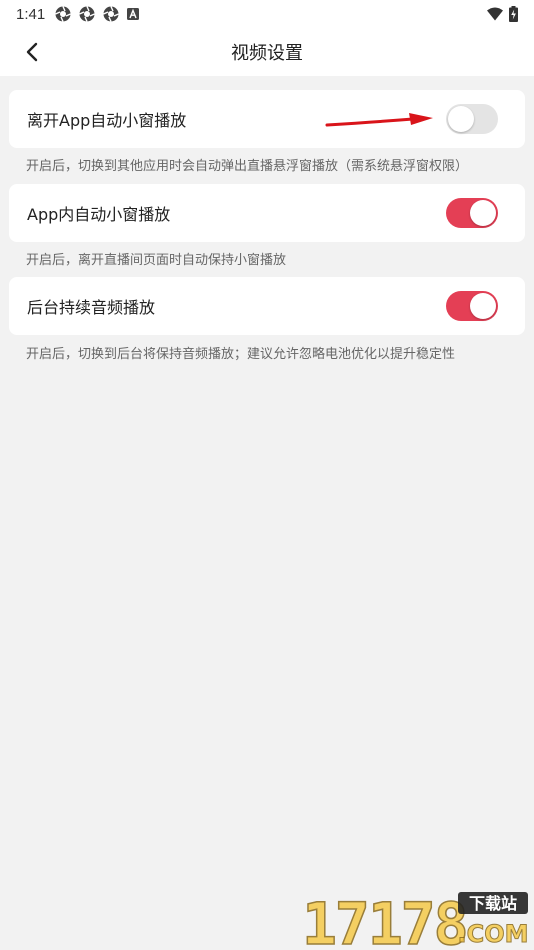 The image size is (534, 950). I want to click on setting-label: 离开App自动小窗播放, so click(107, 120).